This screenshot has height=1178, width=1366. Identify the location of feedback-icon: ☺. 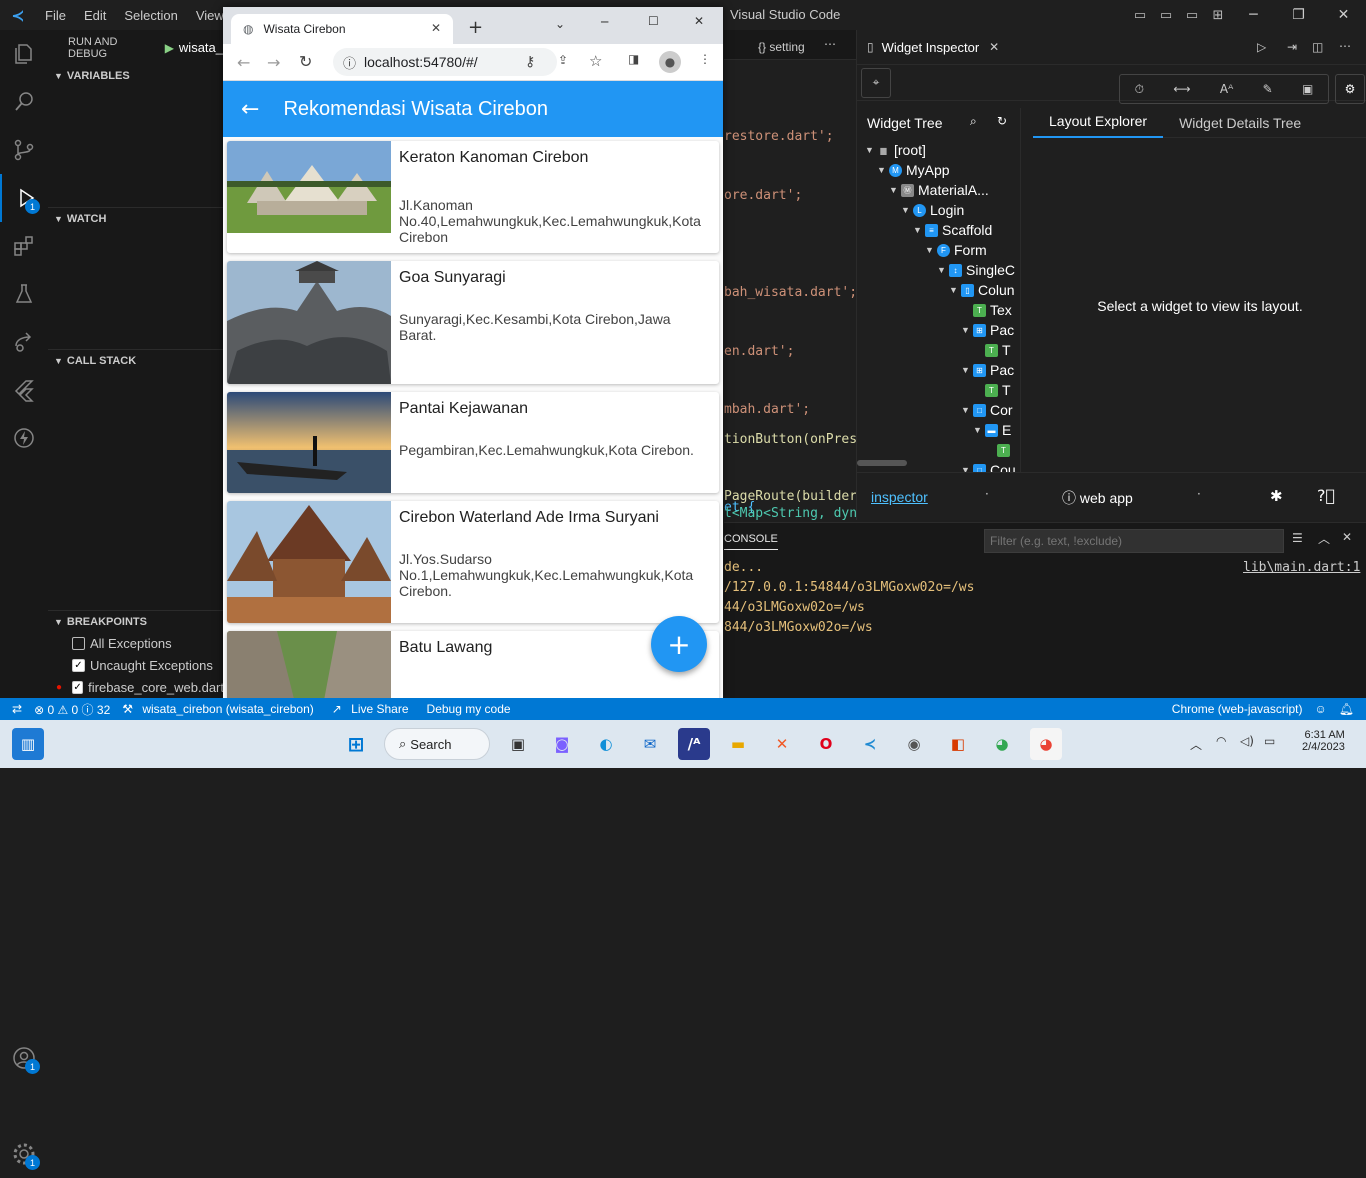
(1321, 709).